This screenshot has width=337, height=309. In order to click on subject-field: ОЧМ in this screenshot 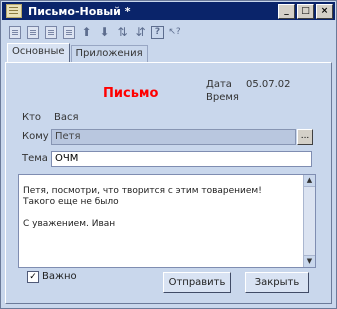, I will do `click(181, 159)`.